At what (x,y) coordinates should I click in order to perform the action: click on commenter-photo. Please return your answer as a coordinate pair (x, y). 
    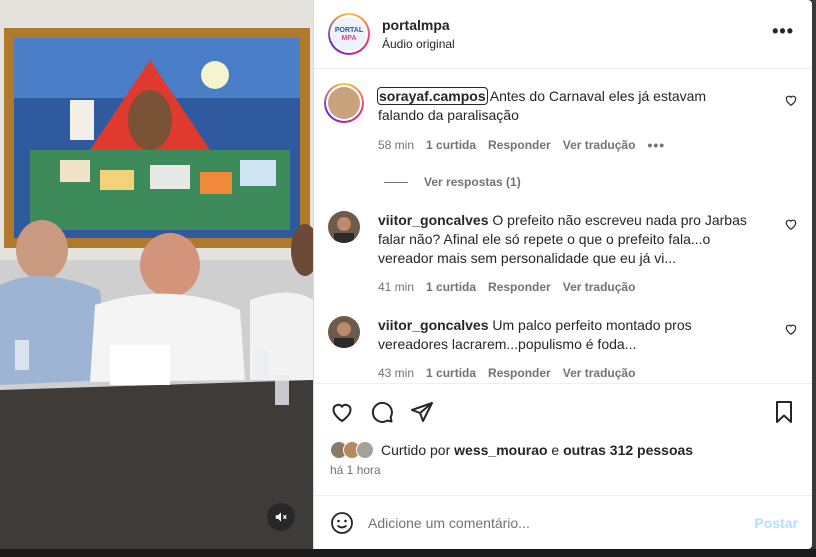
    Looking at the image, I should click on (344, 103).